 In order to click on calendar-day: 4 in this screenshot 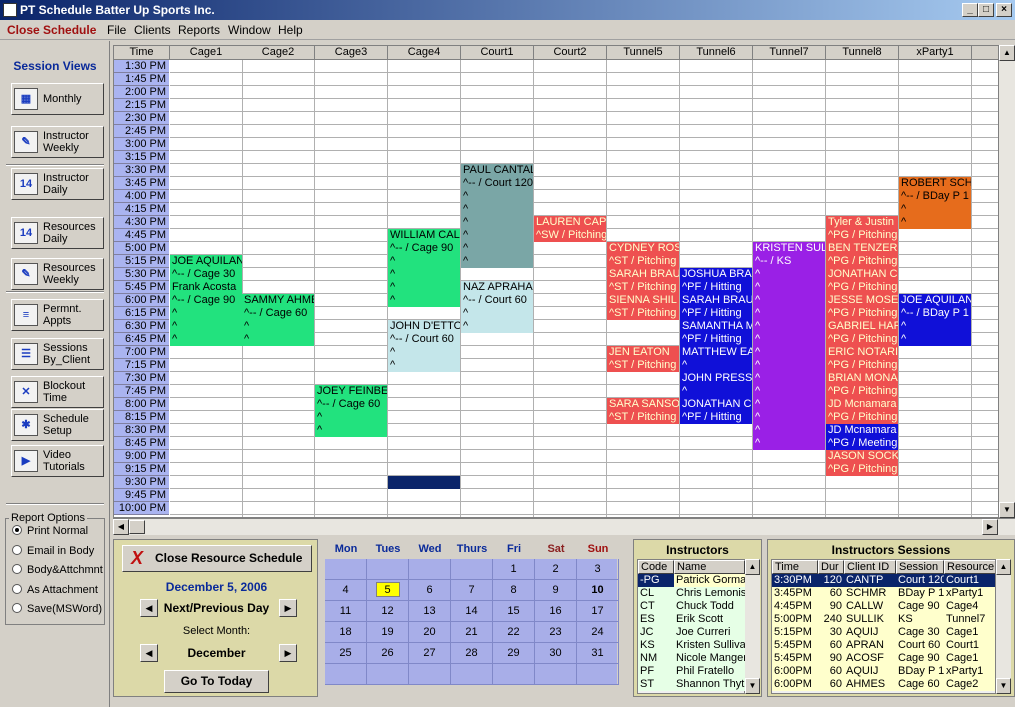, I will do `click(346, 590)`.